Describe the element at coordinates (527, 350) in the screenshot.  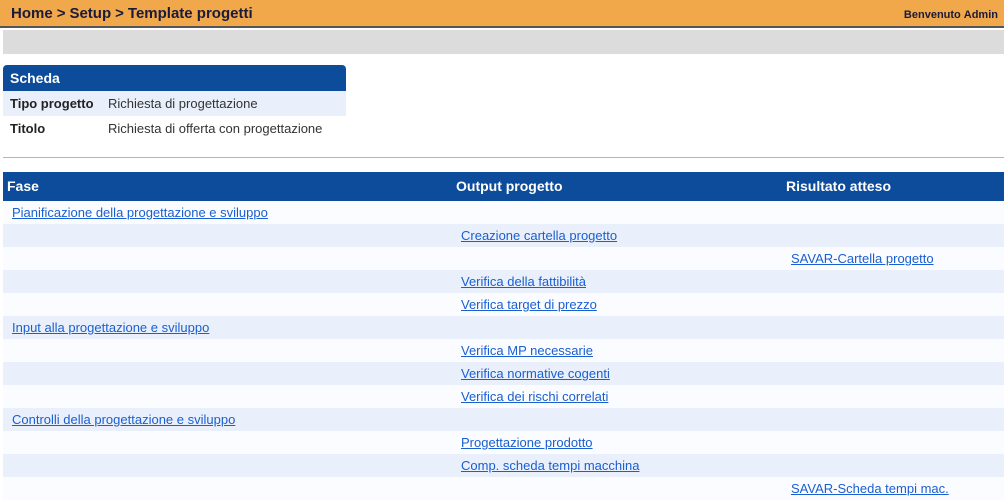
I see `output-link: Verifica MP necessarie` at that location.